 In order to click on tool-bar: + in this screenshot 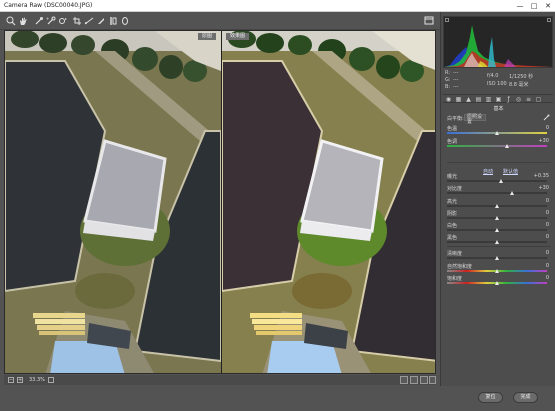, I will do `click(220, 21)`.